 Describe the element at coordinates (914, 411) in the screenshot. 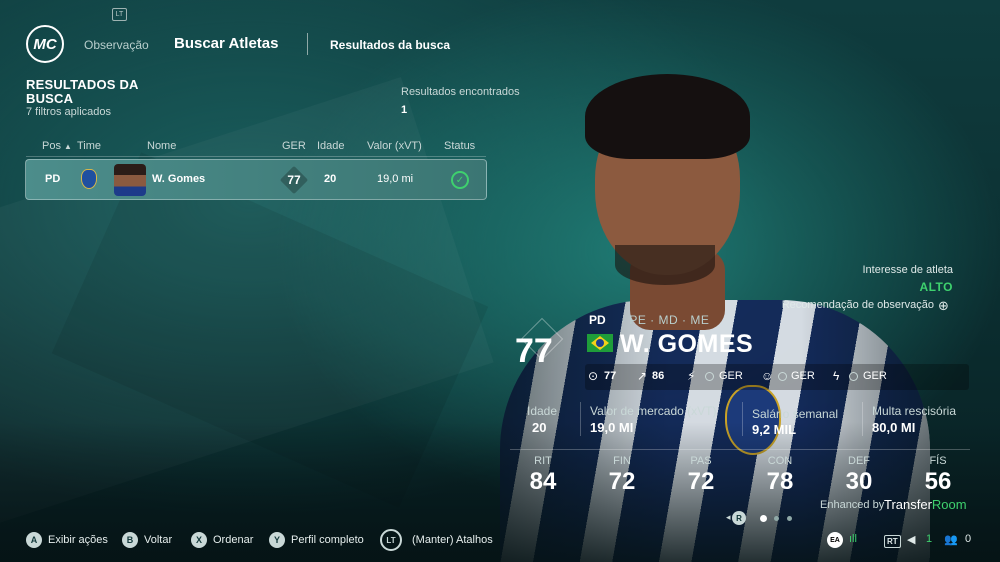

I see `release-clause-label: Multa rescisória` at that location.